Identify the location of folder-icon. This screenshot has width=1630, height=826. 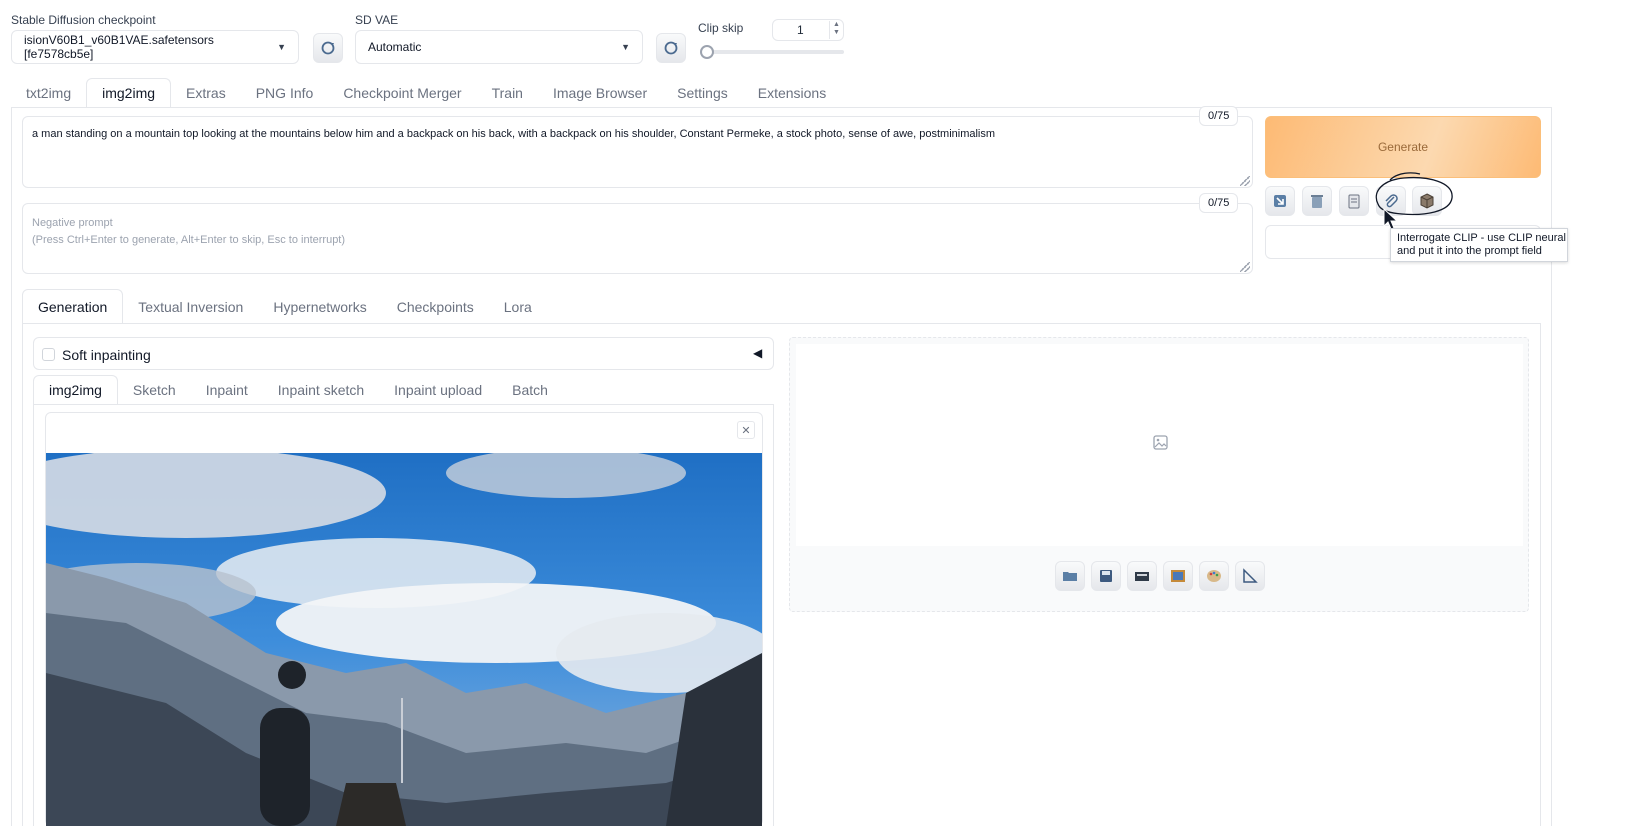
(1070, 576).